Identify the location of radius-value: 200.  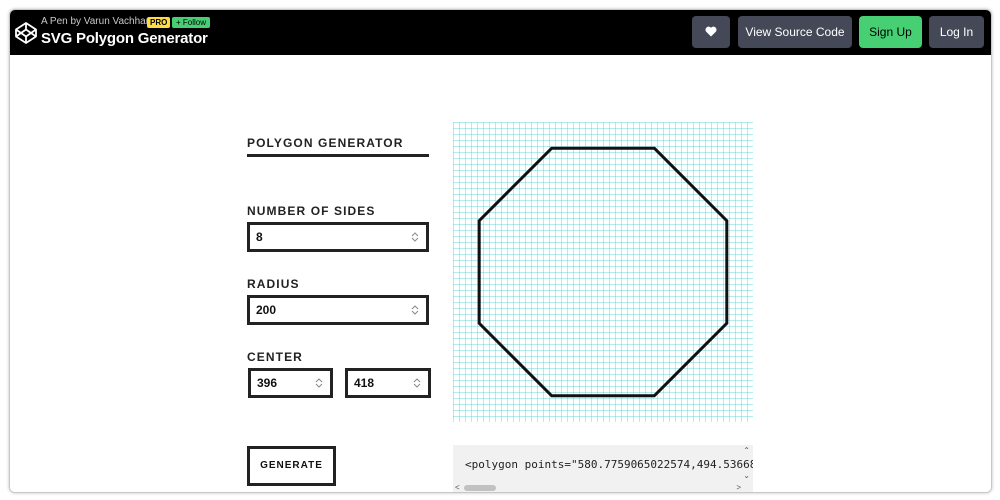
(266, 310).